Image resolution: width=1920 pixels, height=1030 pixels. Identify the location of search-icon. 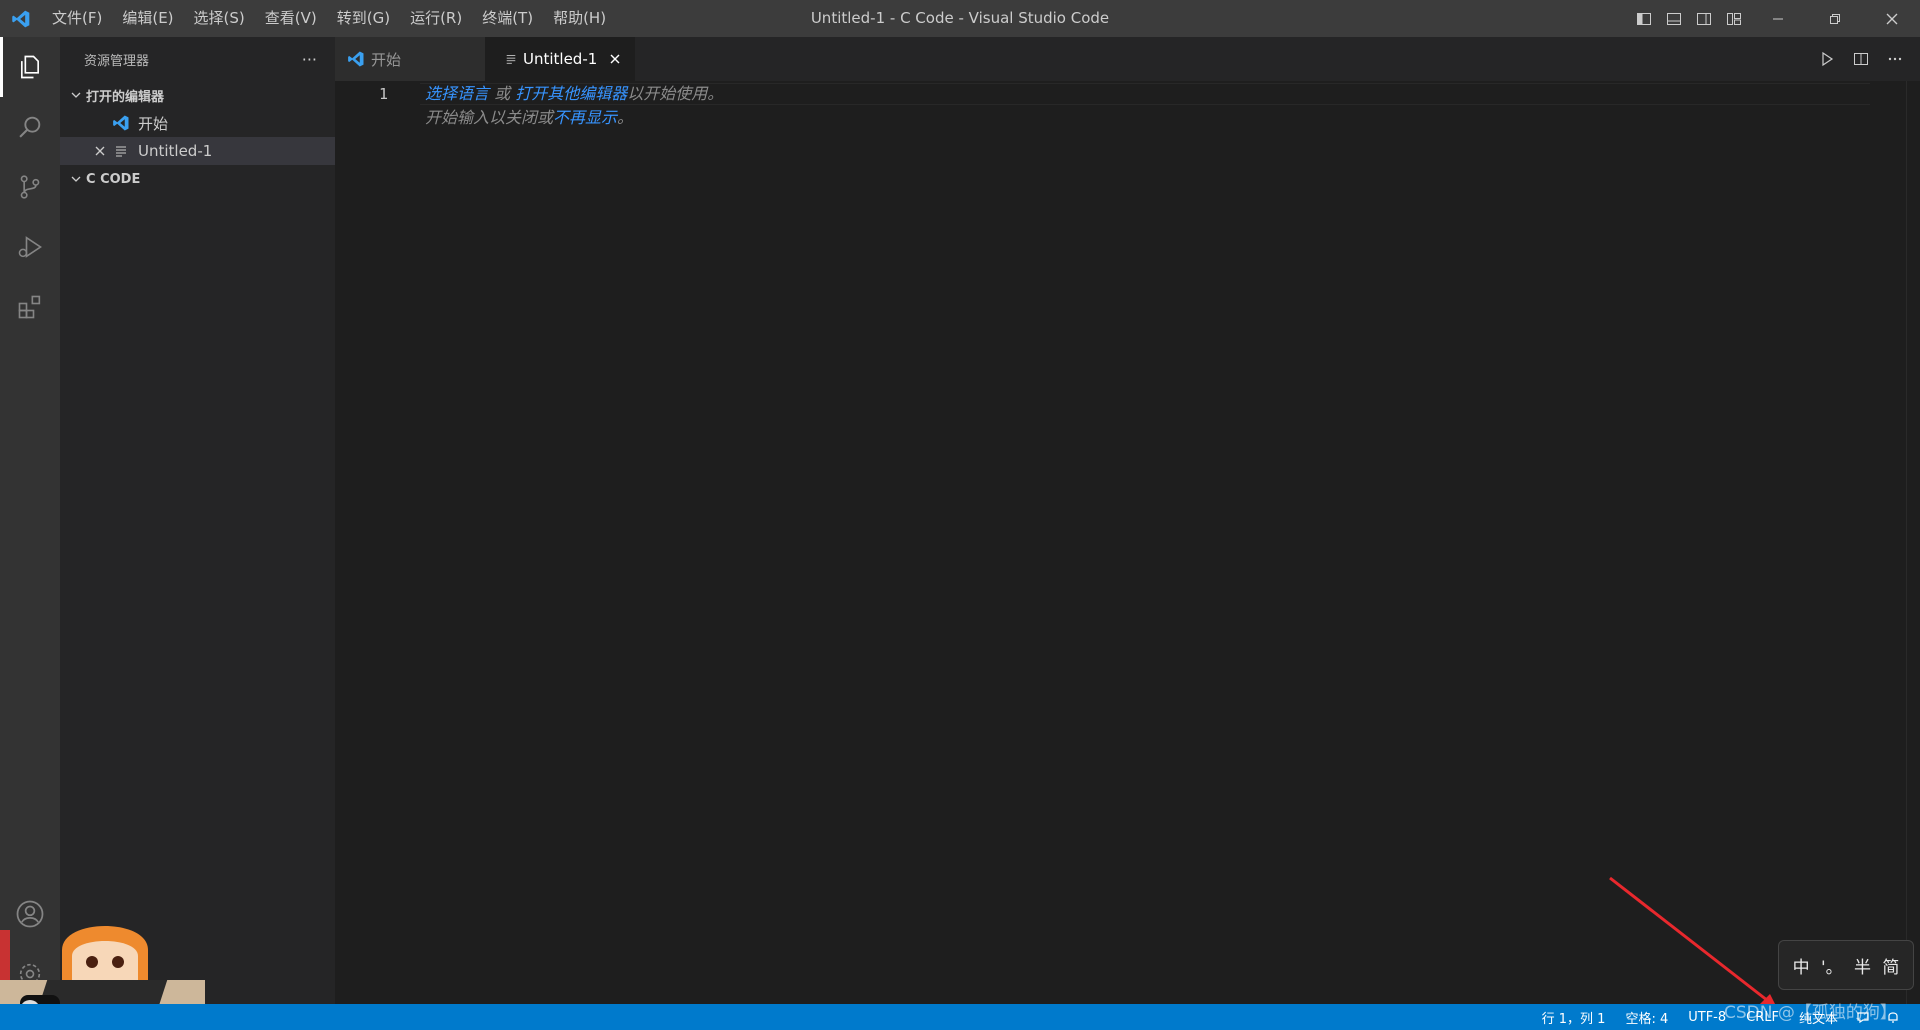
(30, 127).